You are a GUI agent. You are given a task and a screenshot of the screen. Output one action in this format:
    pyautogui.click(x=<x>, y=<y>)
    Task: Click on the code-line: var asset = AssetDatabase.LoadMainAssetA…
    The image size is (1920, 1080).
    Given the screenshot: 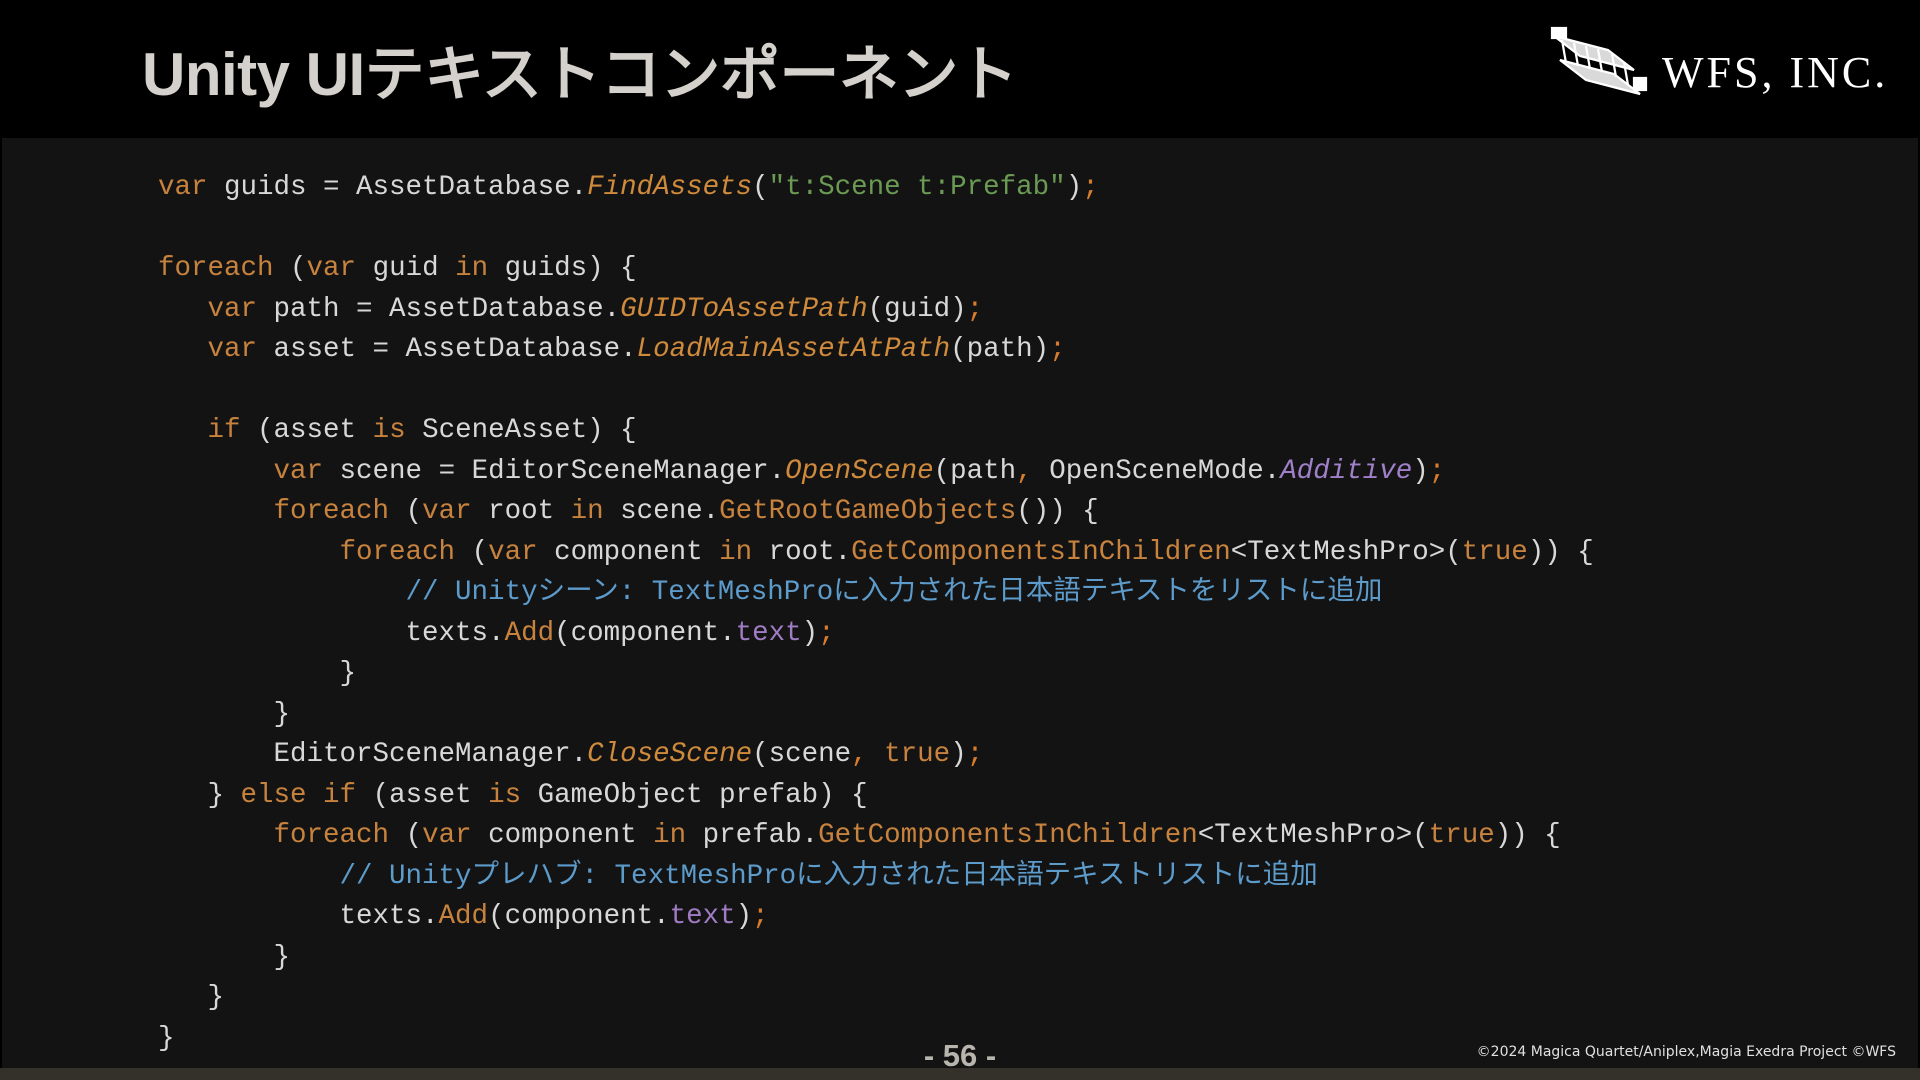 What is the action you would take?
    pyautogui.click(x=876, y=350)
    